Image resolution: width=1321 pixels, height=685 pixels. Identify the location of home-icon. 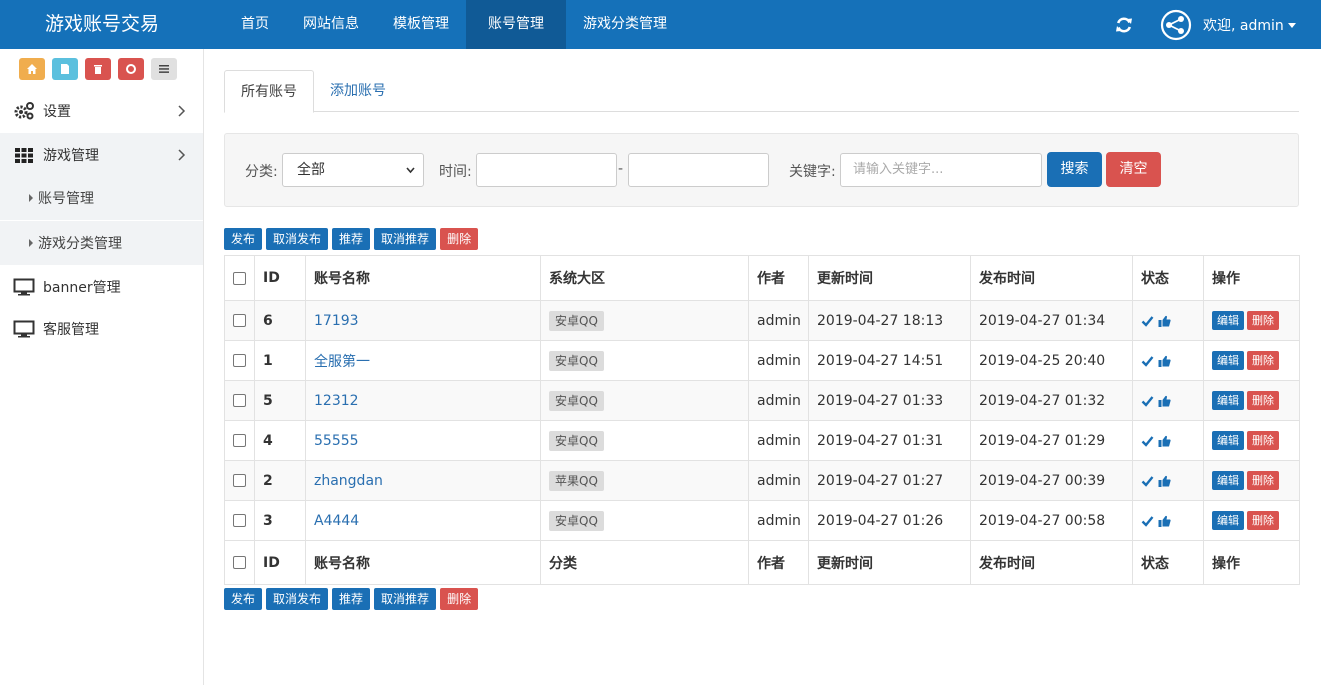
(32, 69).